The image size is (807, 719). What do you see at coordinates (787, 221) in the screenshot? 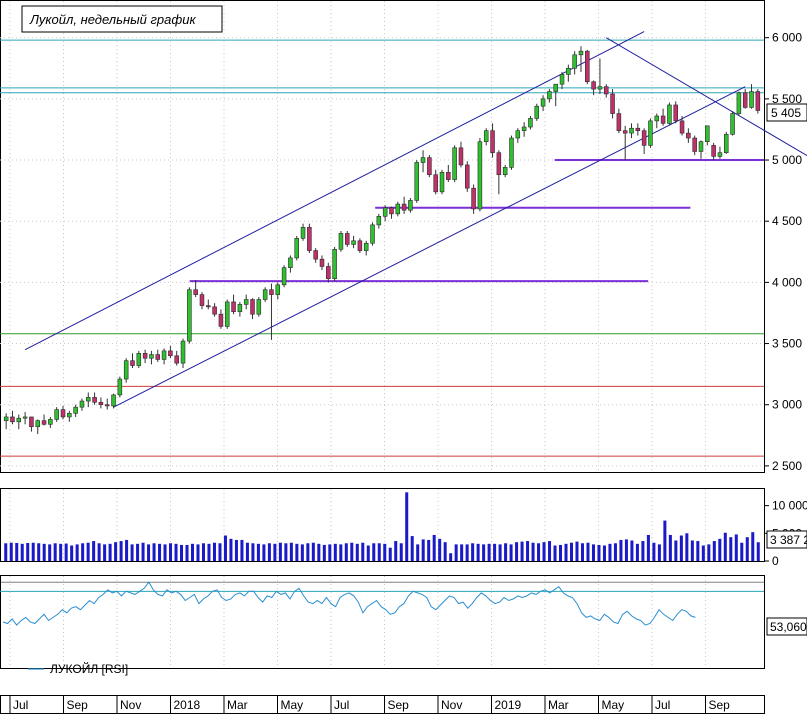
I see `price-tick-label: 4 500` at bounding box center [787, 221].